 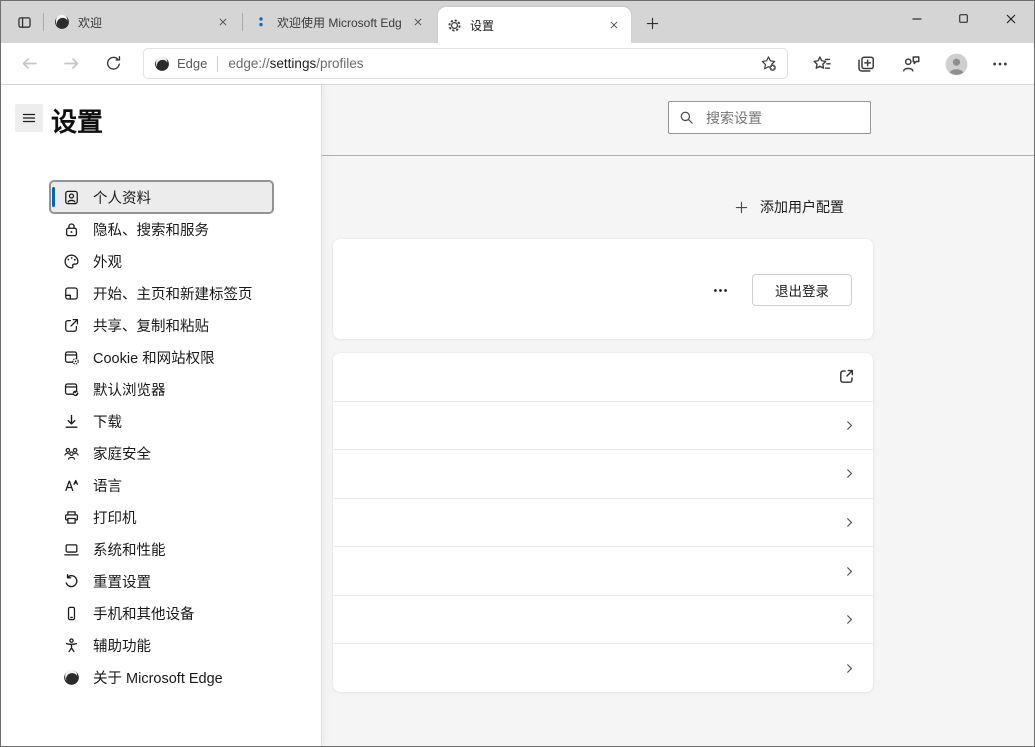 What do you see at coordinates (866, 64) in the screenshot?
I see `collections-button` at bounding box center [866, 64].